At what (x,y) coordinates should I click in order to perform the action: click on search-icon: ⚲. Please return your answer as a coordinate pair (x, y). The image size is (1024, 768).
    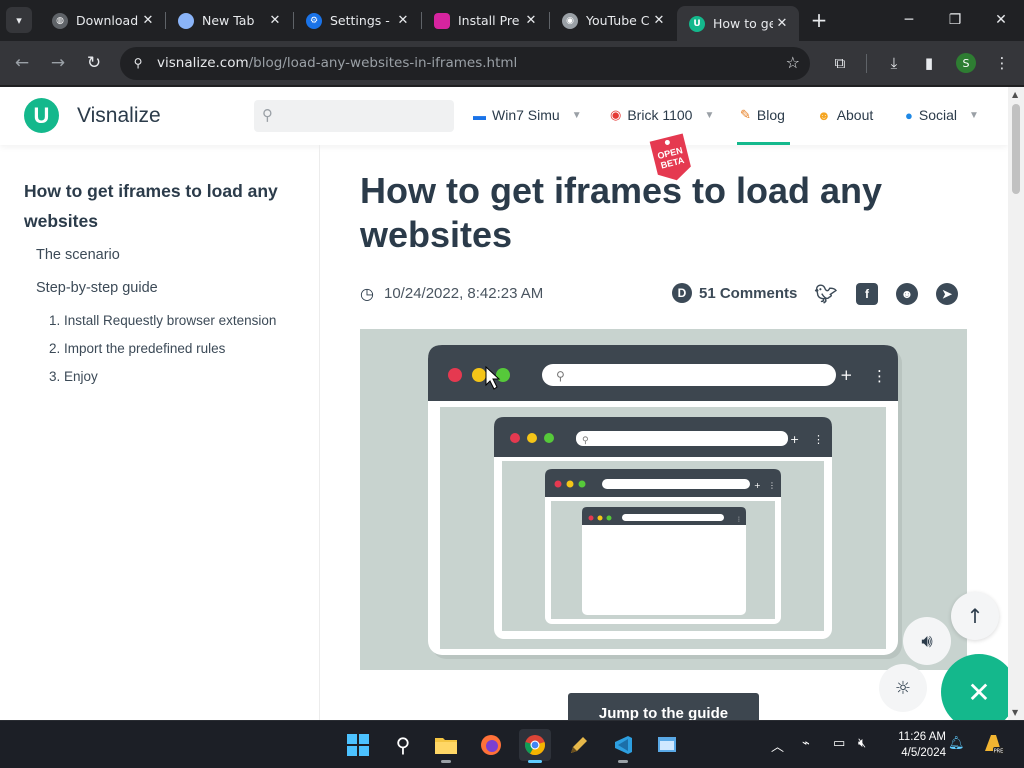
    Looking at the image, I should click on (267, 115).